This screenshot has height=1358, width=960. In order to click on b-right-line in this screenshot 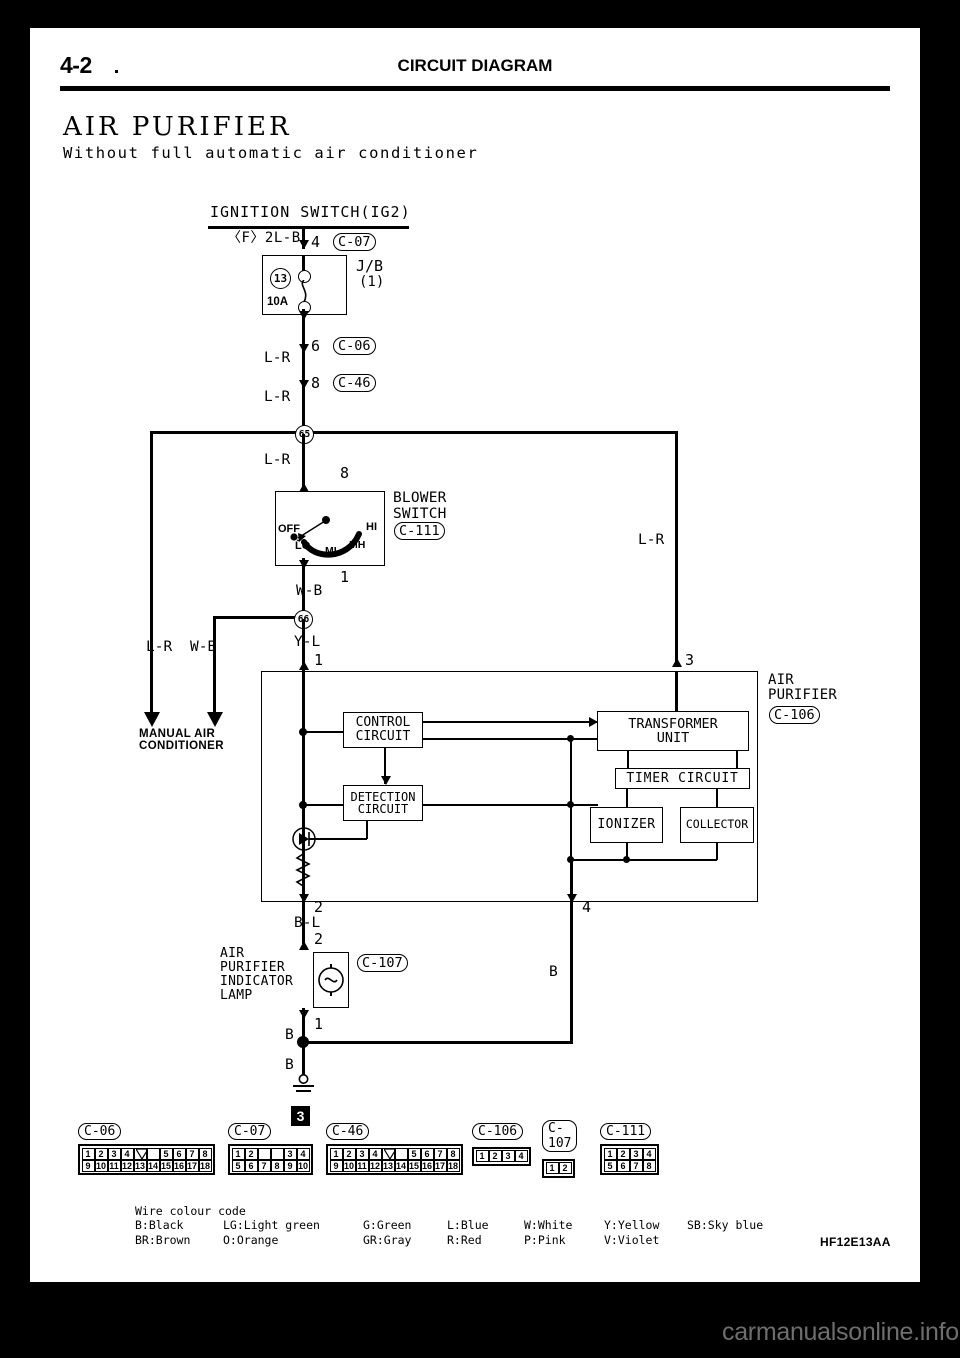, I will do `click(571, 973)`.